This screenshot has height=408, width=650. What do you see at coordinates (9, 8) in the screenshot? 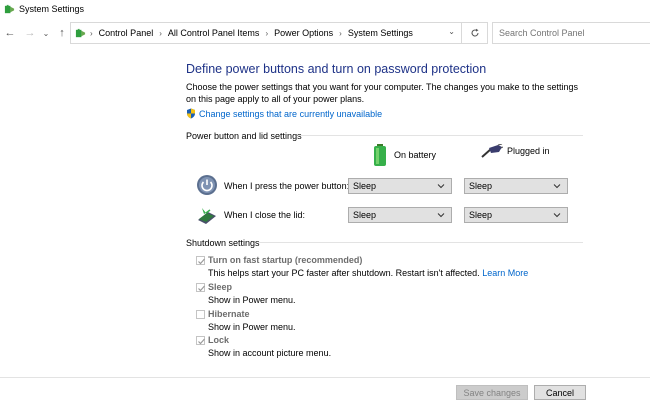
I see `power-options-icon` at bounding box center [9, 8].